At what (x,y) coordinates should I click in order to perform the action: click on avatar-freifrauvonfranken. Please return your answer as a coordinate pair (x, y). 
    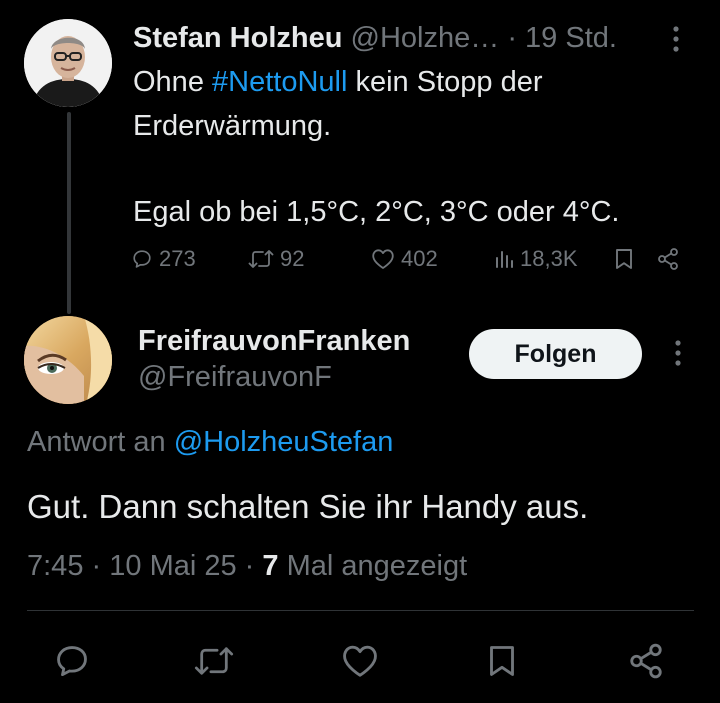
    Looking at the image, I should click on (68, 360).